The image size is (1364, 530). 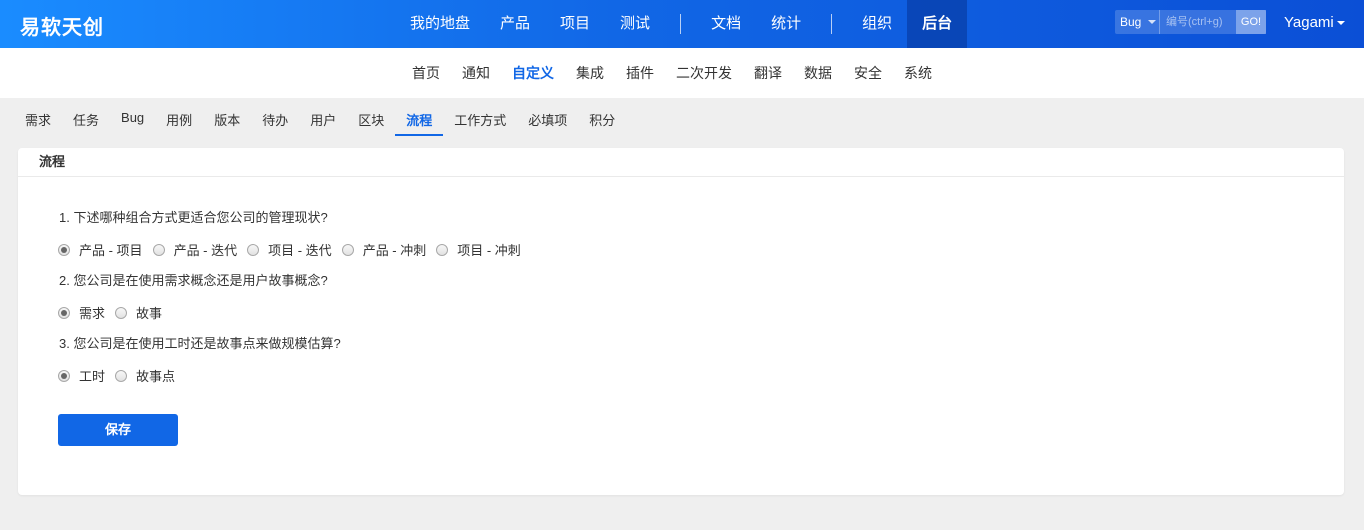 What do you see at coordinates (786, 24) in the screenshot?
I see `main-nav-stats: 统计` at bounding box center [786, 24].